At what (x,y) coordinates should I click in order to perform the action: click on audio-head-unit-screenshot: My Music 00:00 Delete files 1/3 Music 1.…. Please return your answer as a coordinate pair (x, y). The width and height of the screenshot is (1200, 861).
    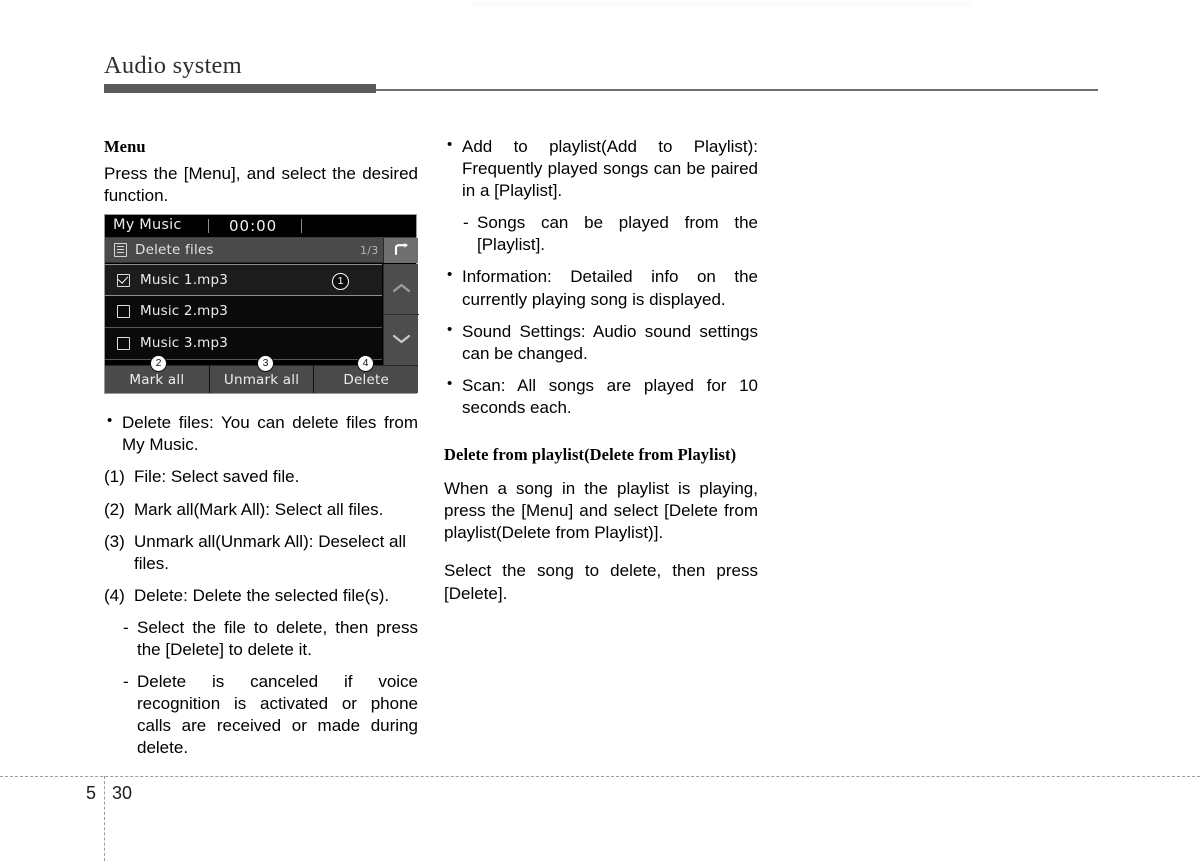
    Looking at the image, I should click on (261, 304).